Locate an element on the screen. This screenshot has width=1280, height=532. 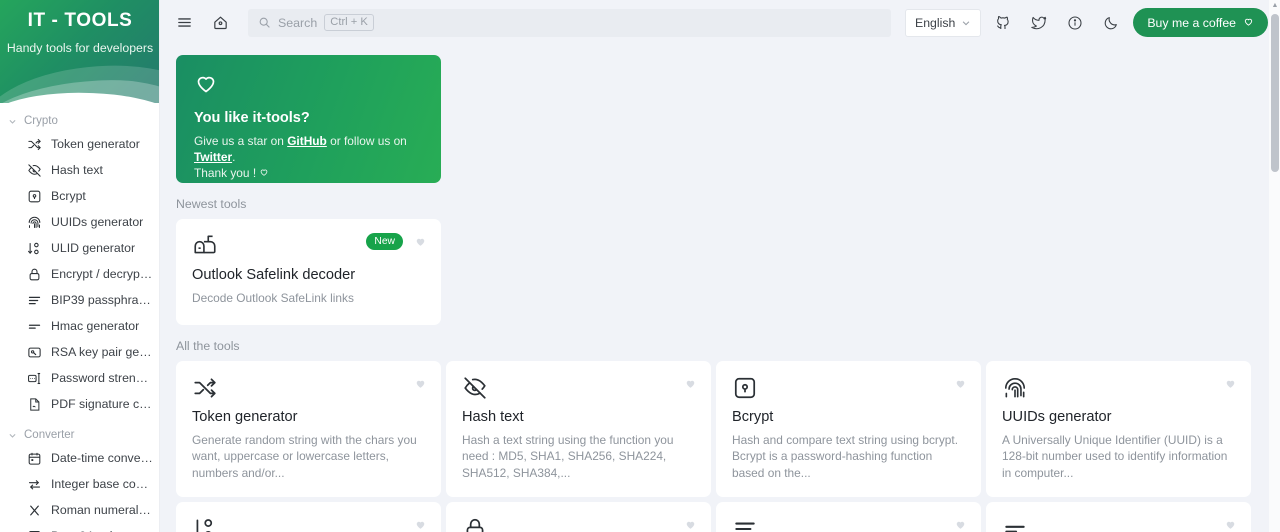
sidebar-item-ulid-generator: ULID generator is located at coordinates (79, 248).